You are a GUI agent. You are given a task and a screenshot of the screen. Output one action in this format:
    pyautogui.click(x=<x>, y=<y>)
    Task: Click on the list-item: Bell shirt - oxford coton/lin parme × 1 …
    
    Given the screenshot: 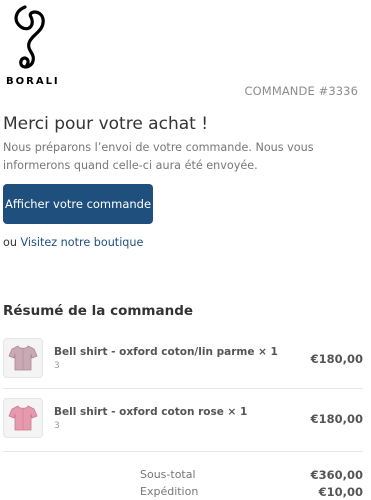 What is the action you would take?
    pyautogui.click(x=183, y=358)
    